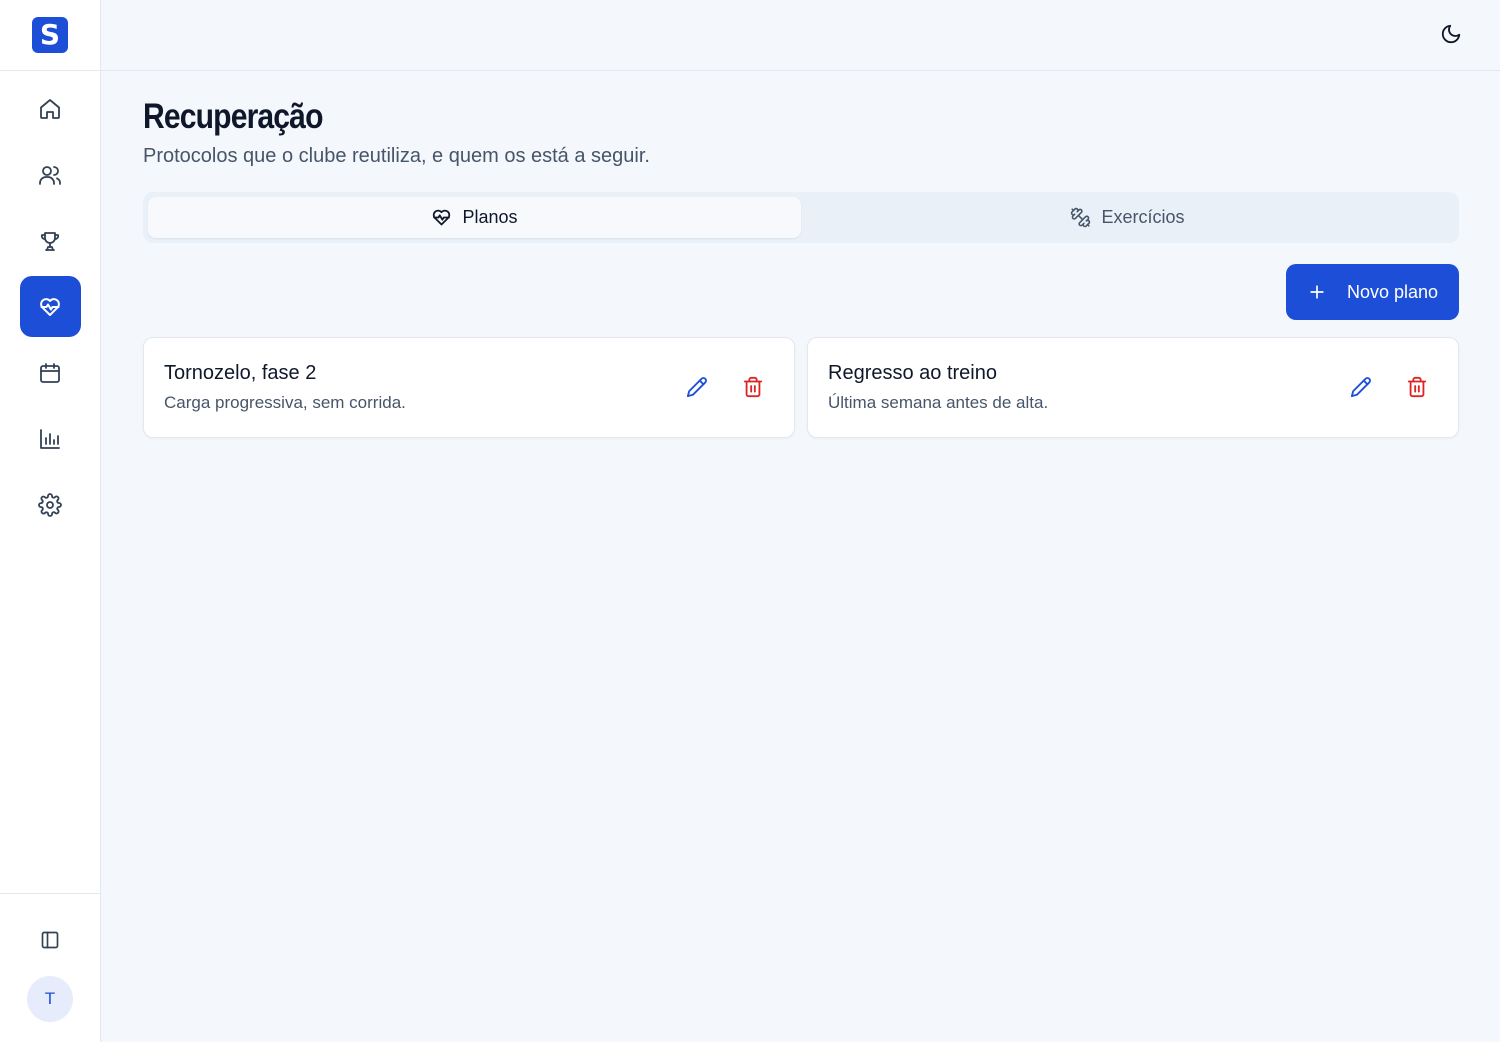 The image size is (1500, 1042). Describe the element at coordinates (240, 373) in the screenshot. I see `plan-title: Tornozelo, fase 2` at that location.